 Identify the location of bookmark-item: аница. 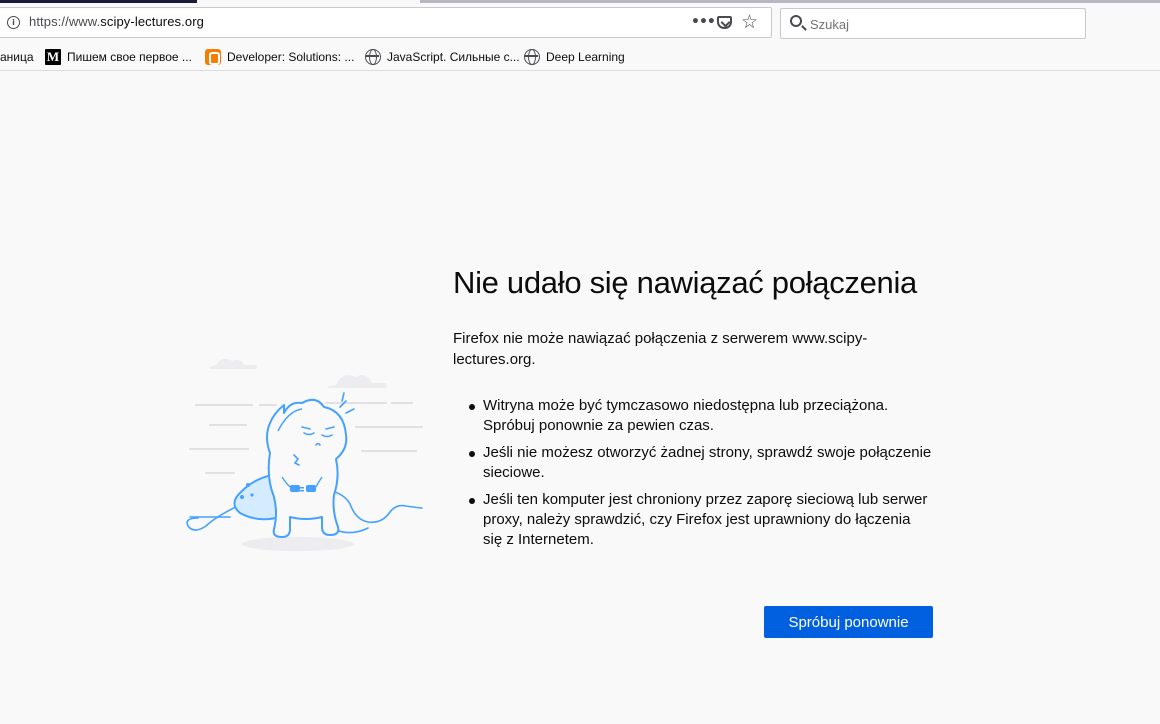
(17, 58).